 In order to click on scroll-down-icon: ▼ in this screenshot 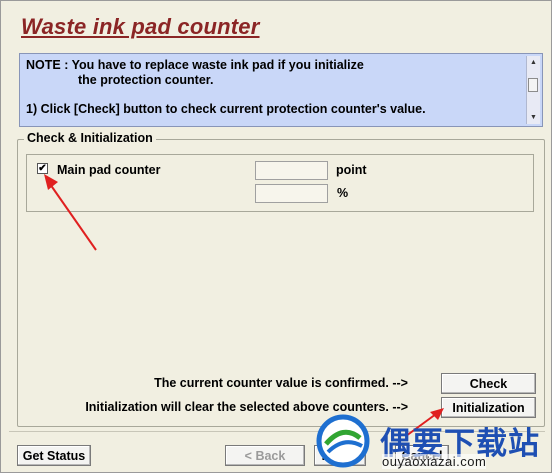, I will do `click(533, 117)`.